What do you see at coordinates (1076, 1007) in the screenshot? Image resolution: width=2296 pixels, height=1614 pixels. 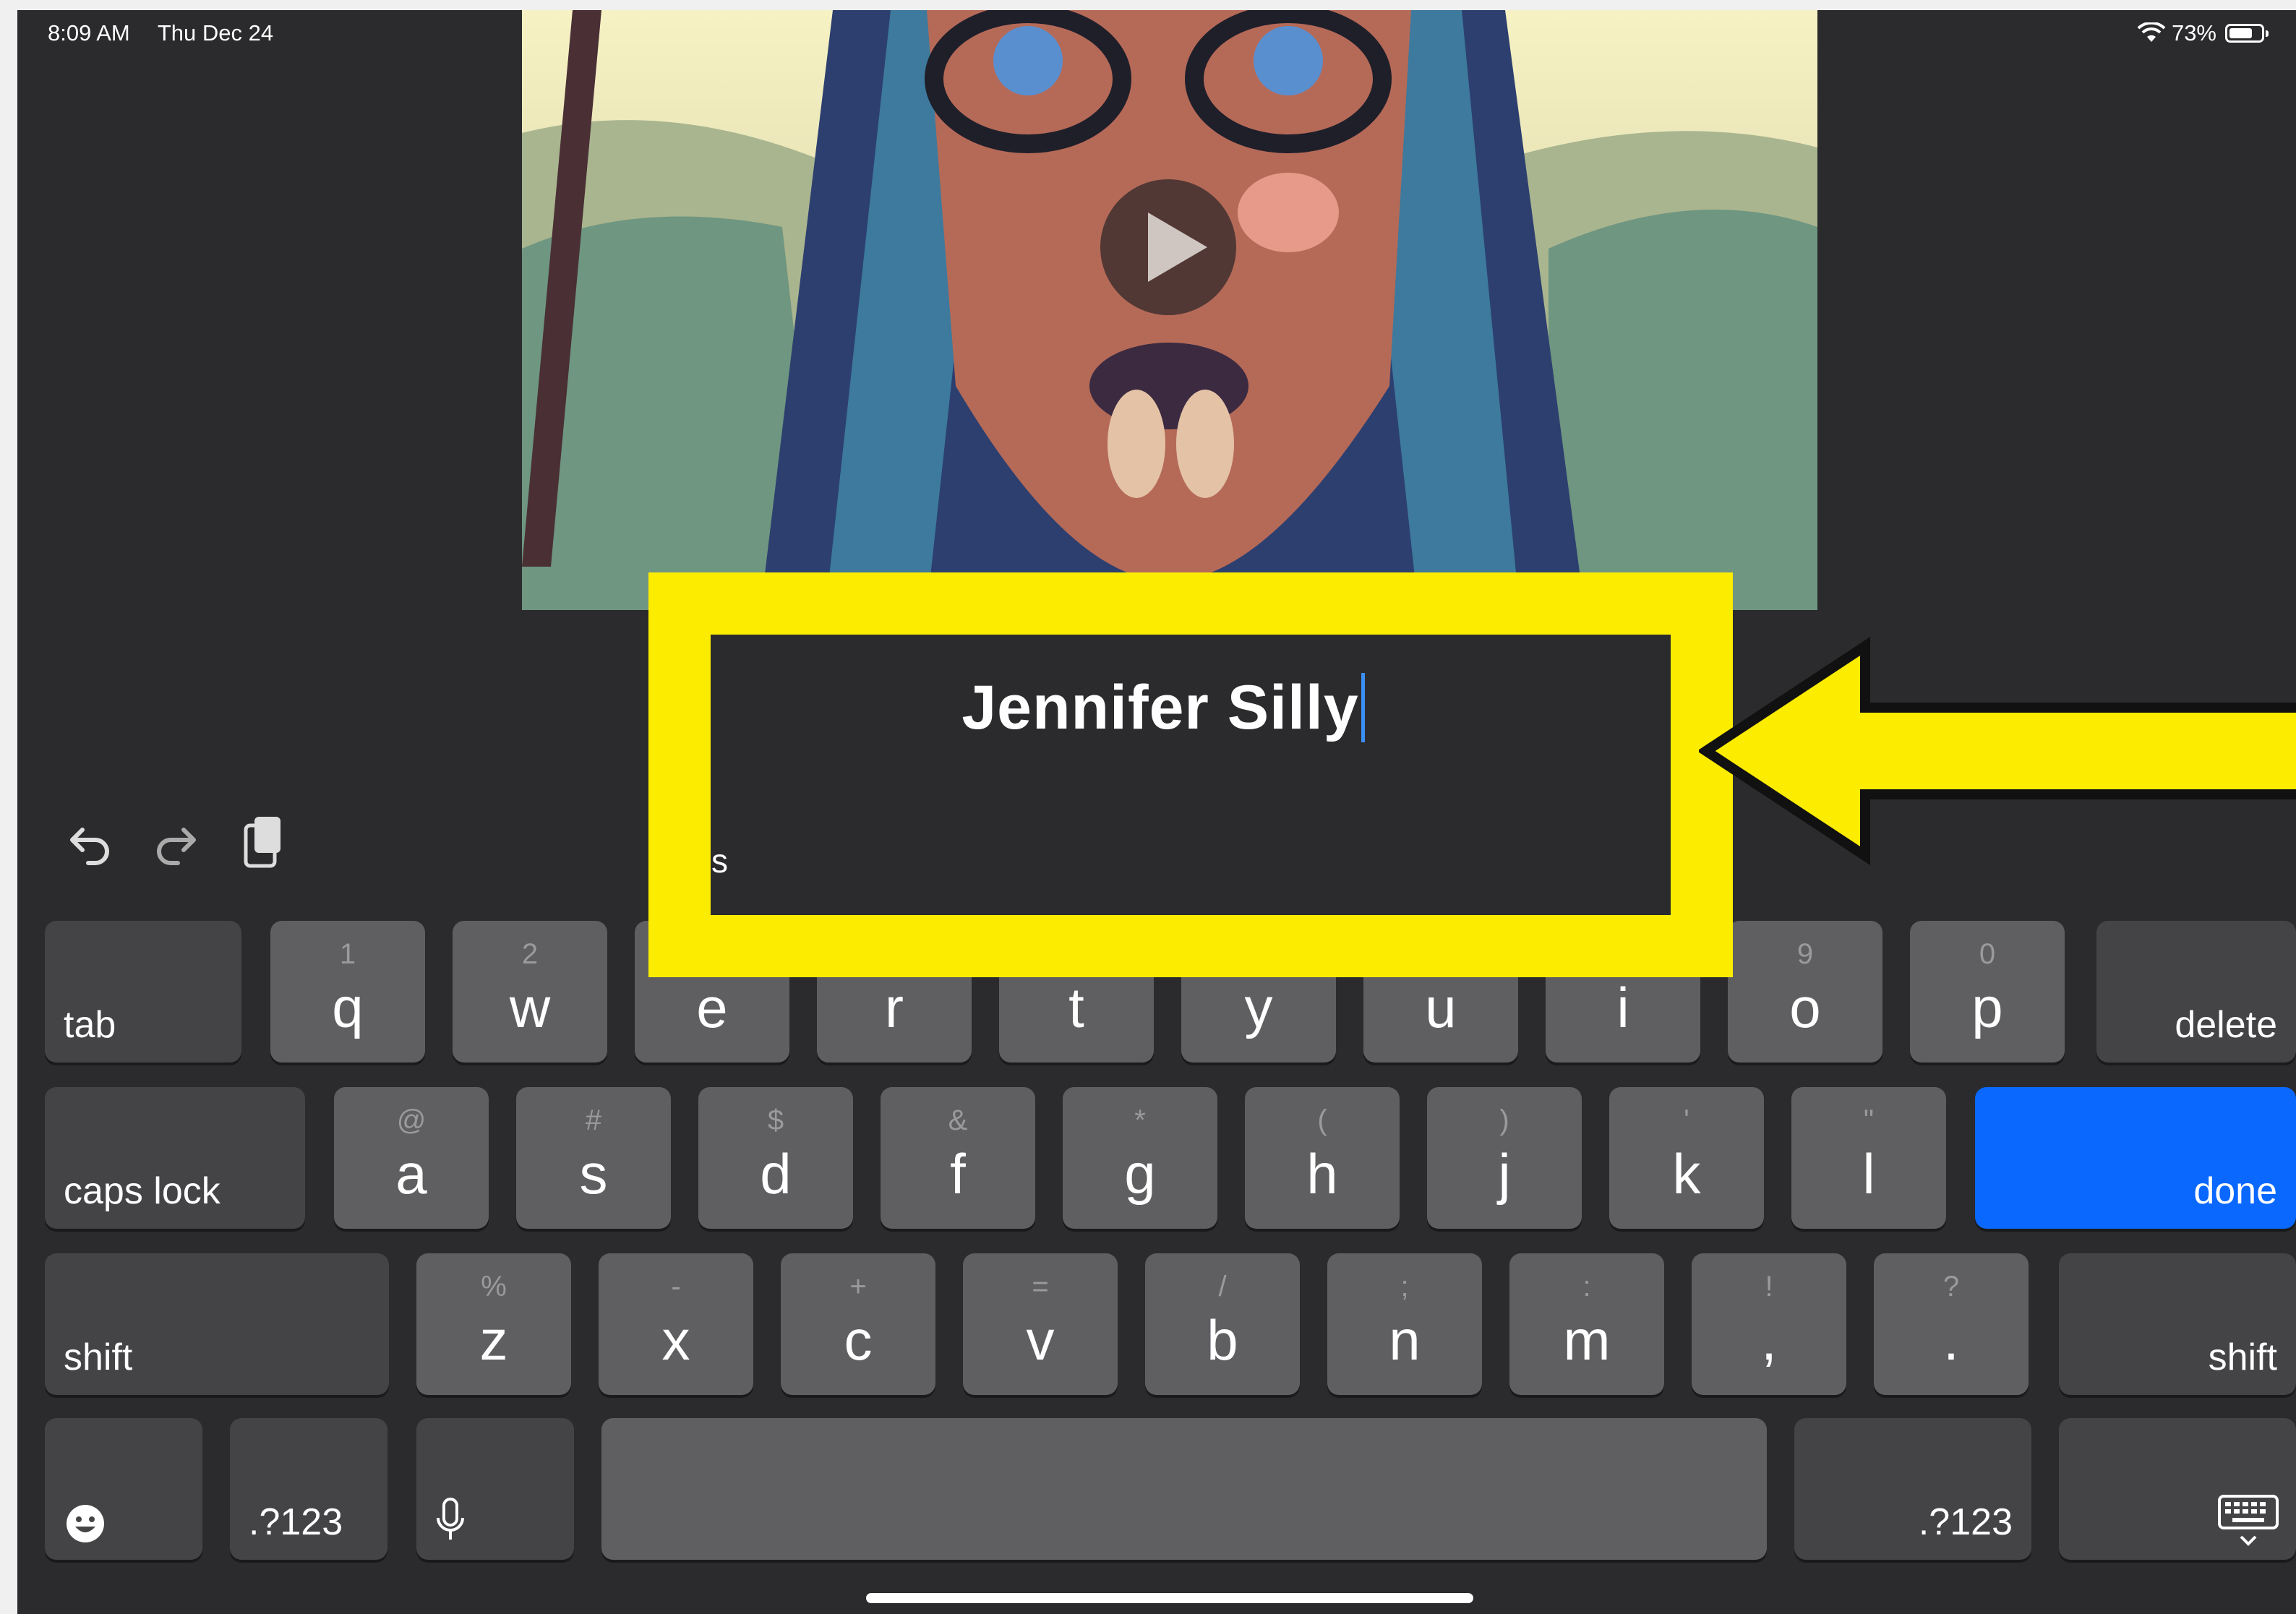 I see `key-label: t` at bounding box center [1076, 1007].